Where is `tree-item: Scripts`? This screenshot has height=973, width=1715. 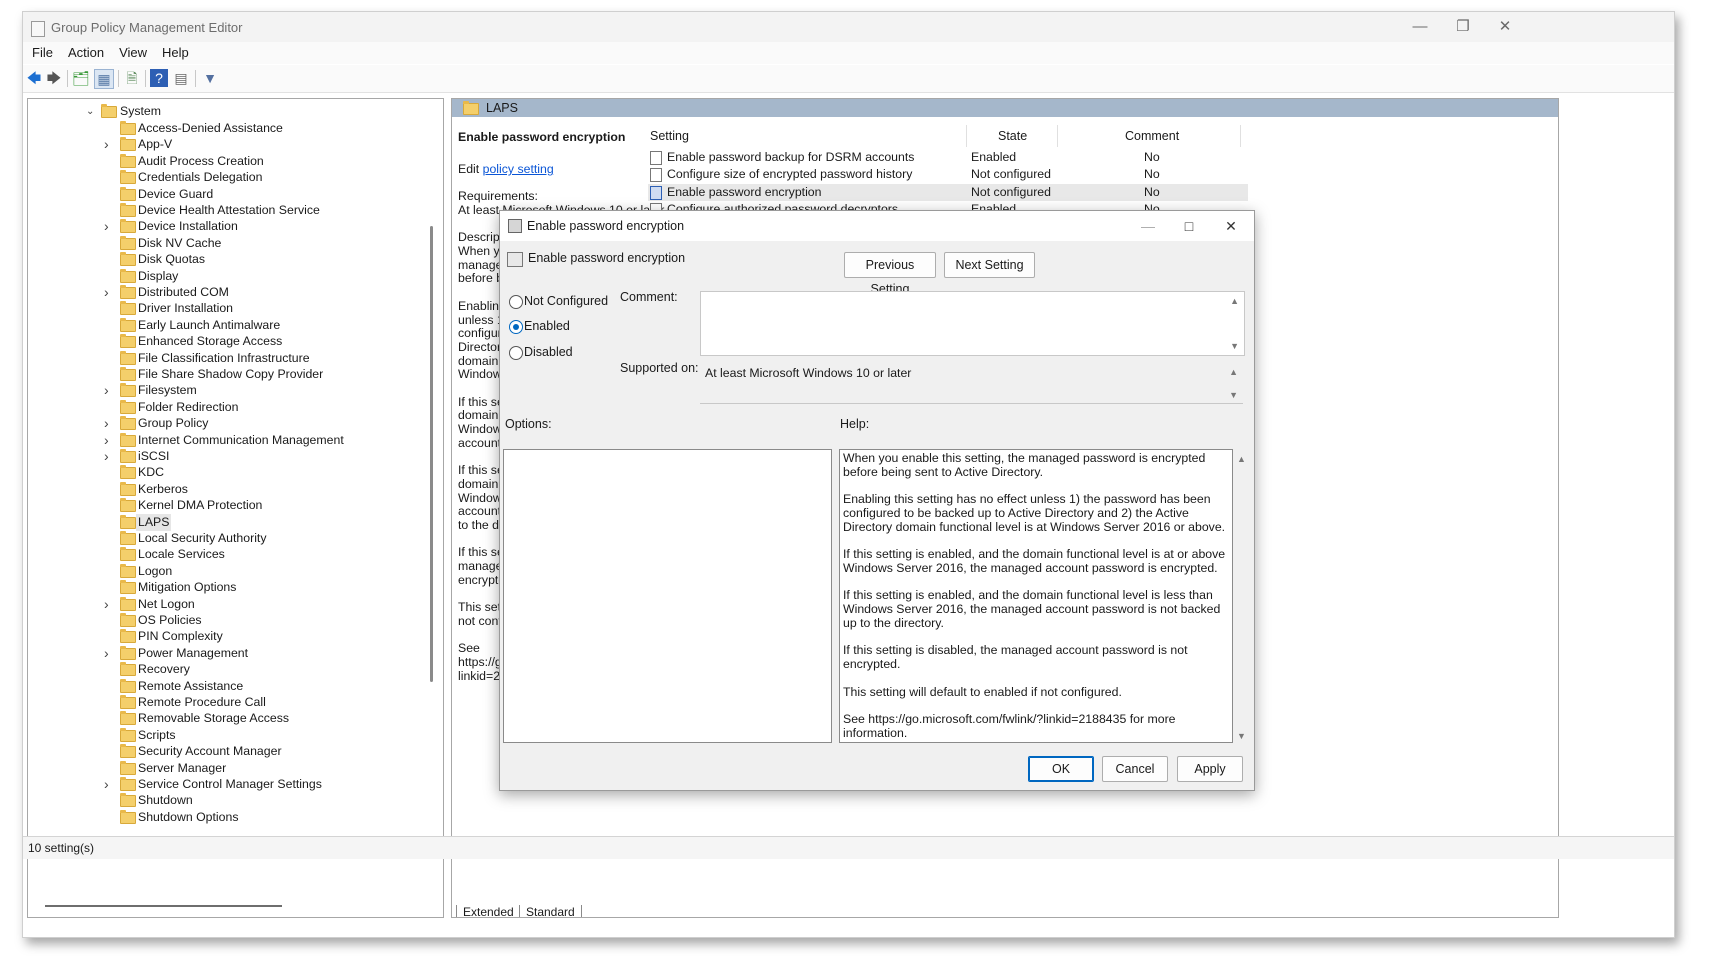 tree-item: Scripts is located at coordinates (264, 735).